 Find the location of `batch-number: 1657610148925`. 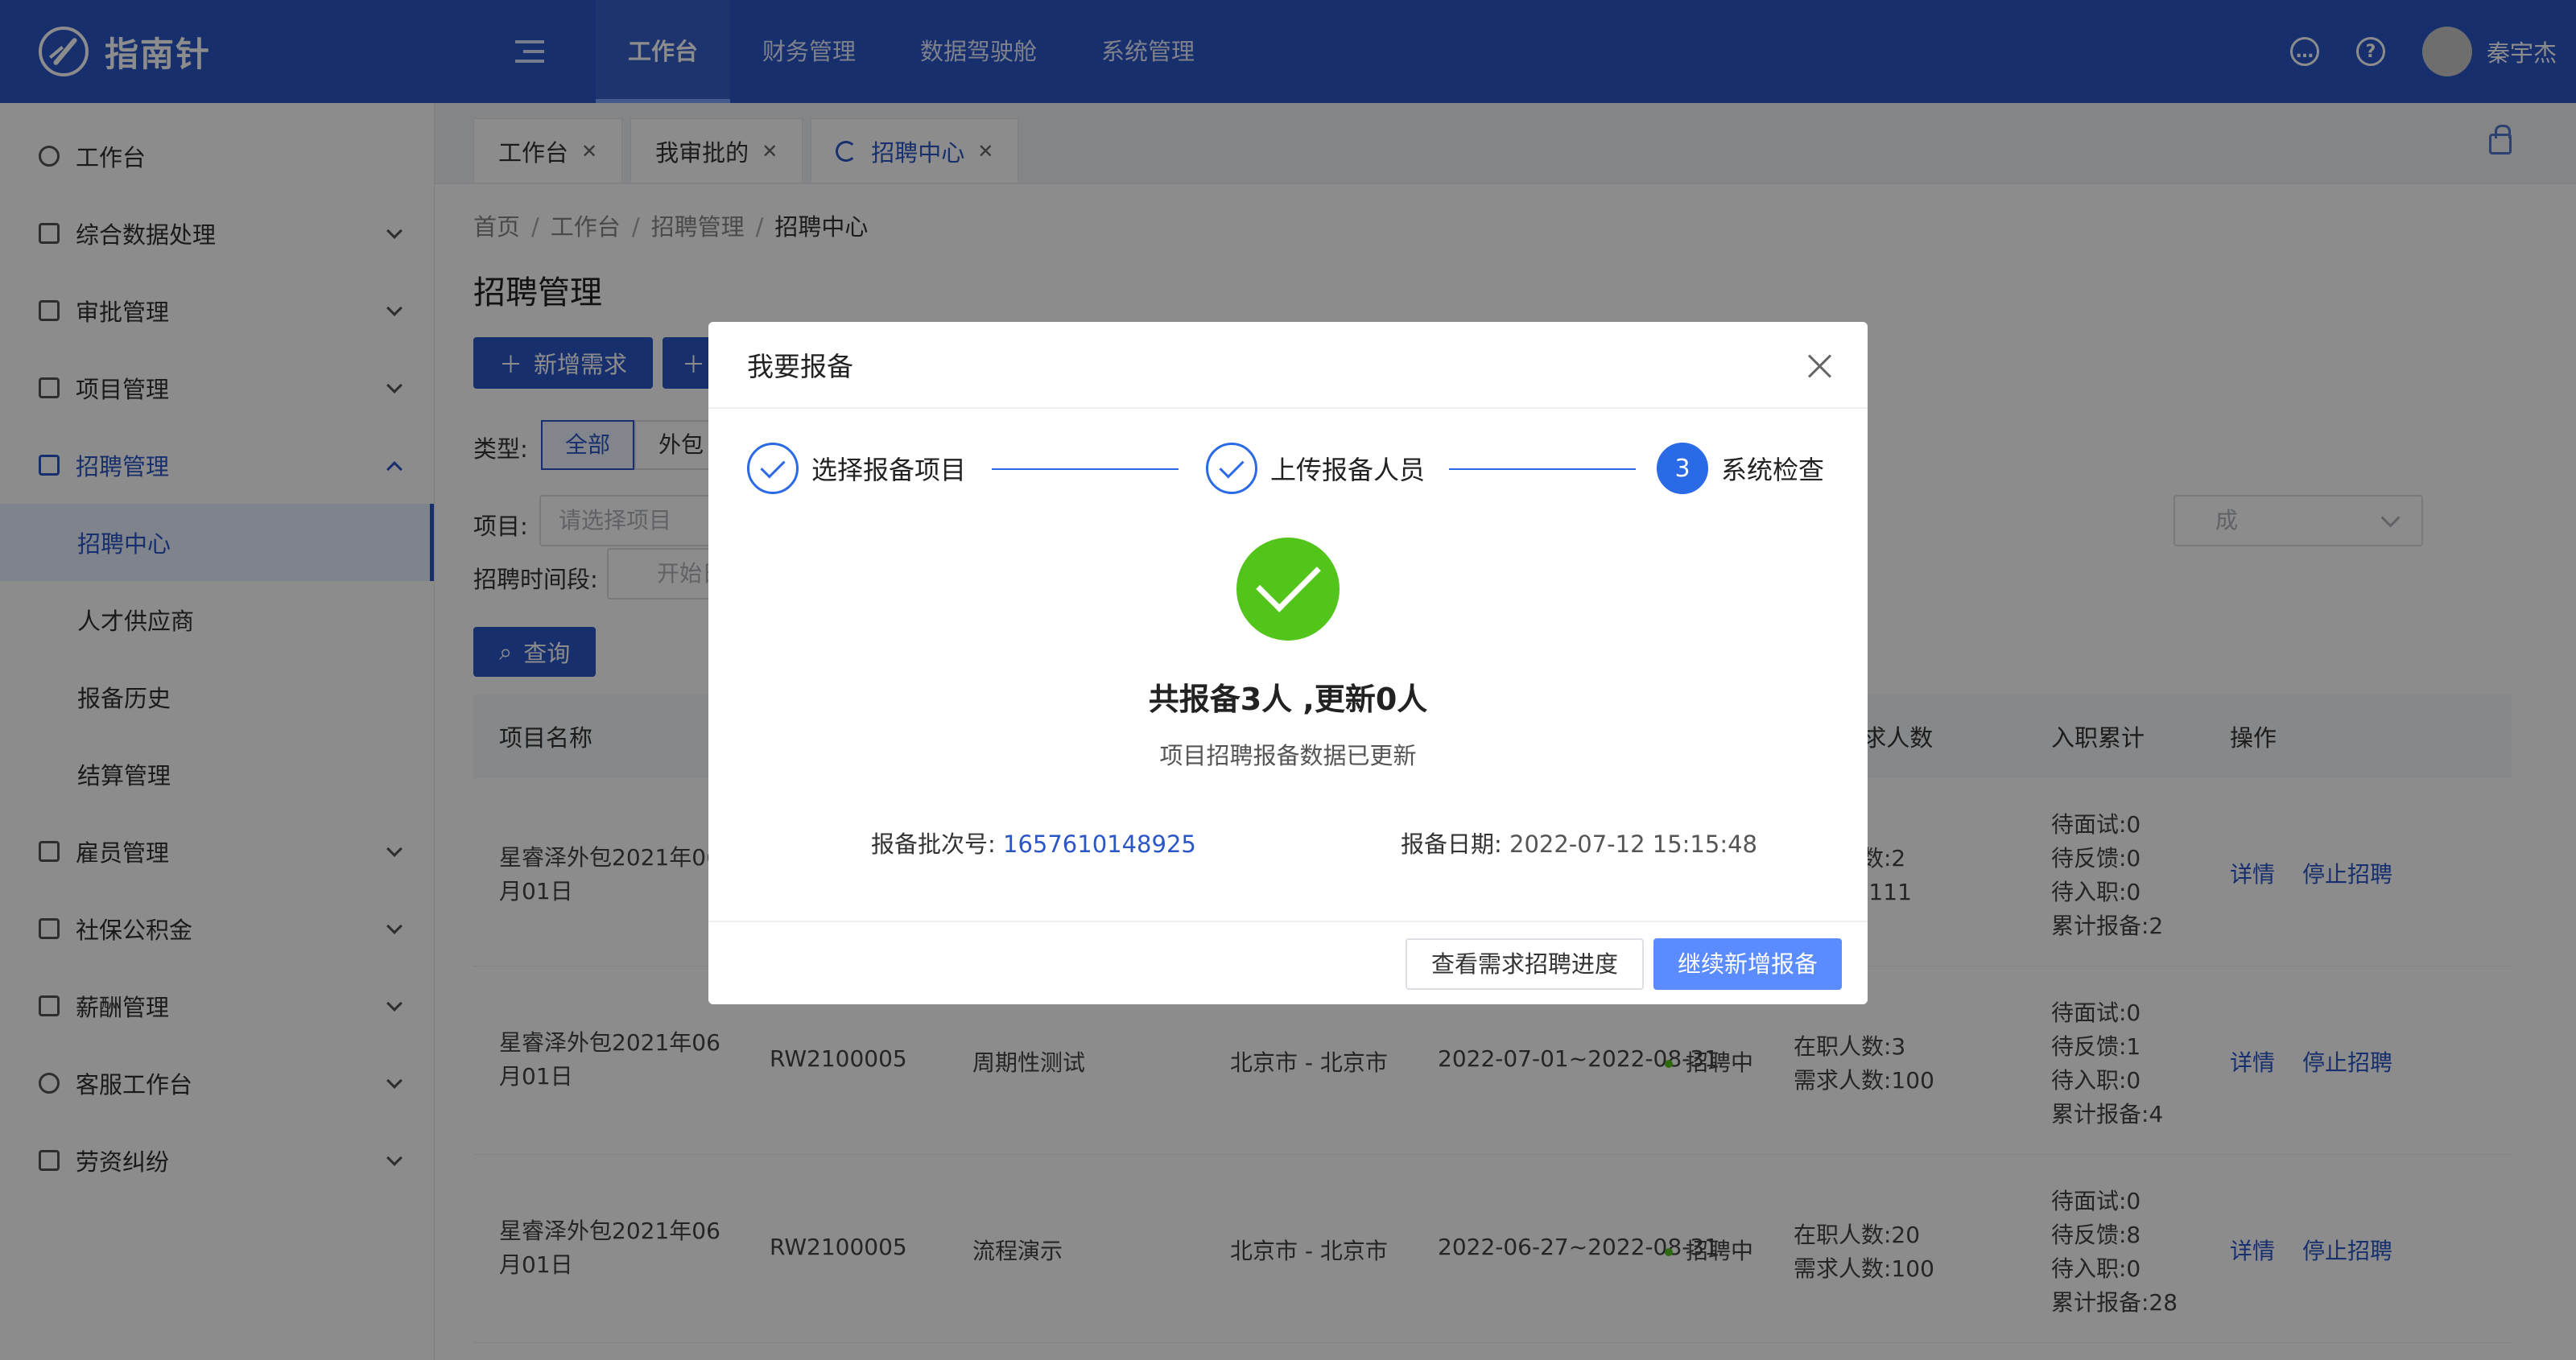

batch-number: 1657610148925 is located at coordinates (1099, 844).